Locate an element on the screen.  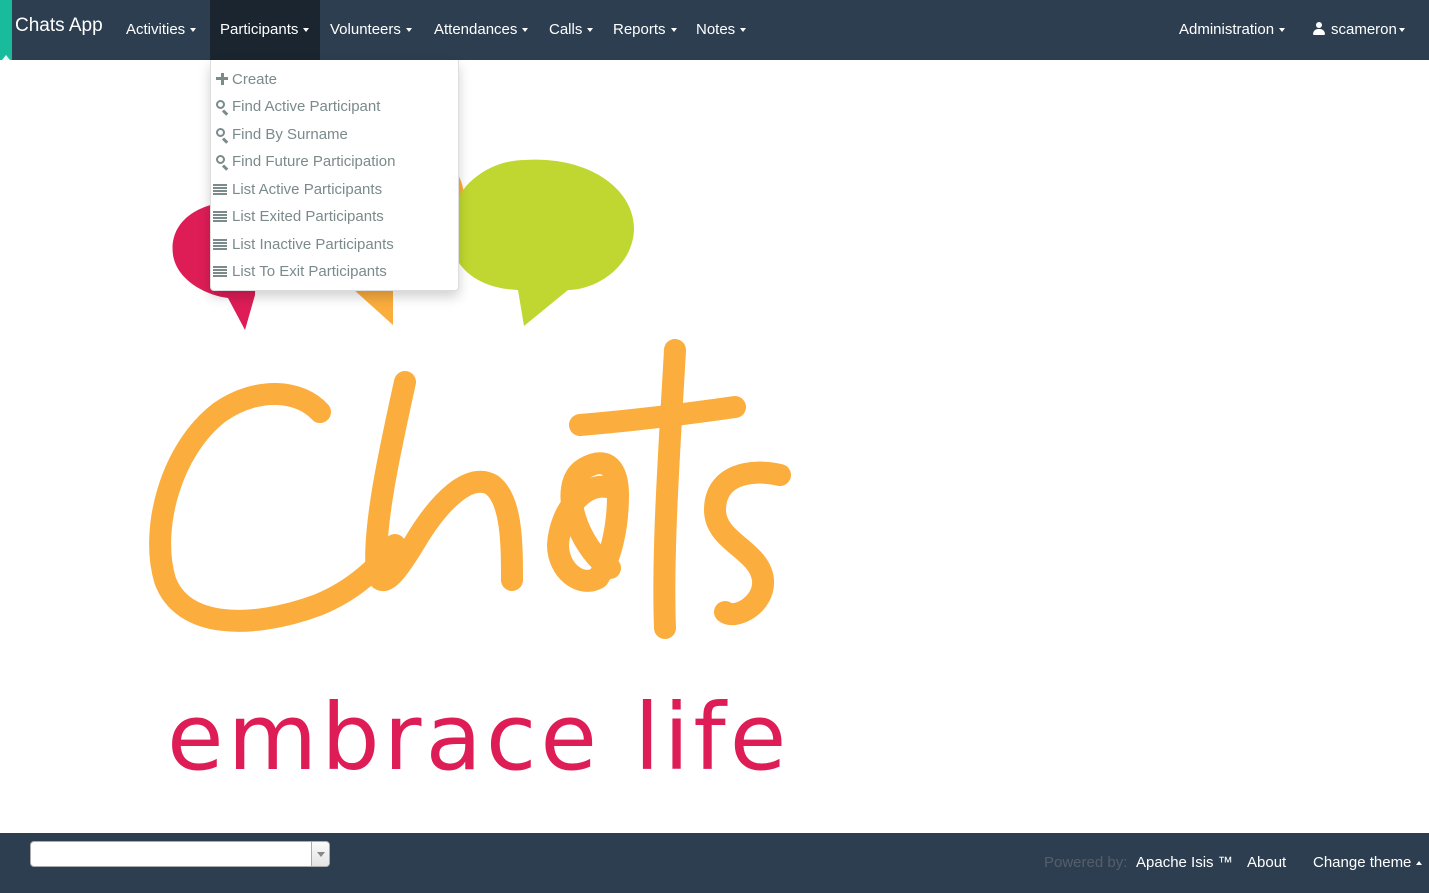
about-link: About is located at coordinates (1266, 862).